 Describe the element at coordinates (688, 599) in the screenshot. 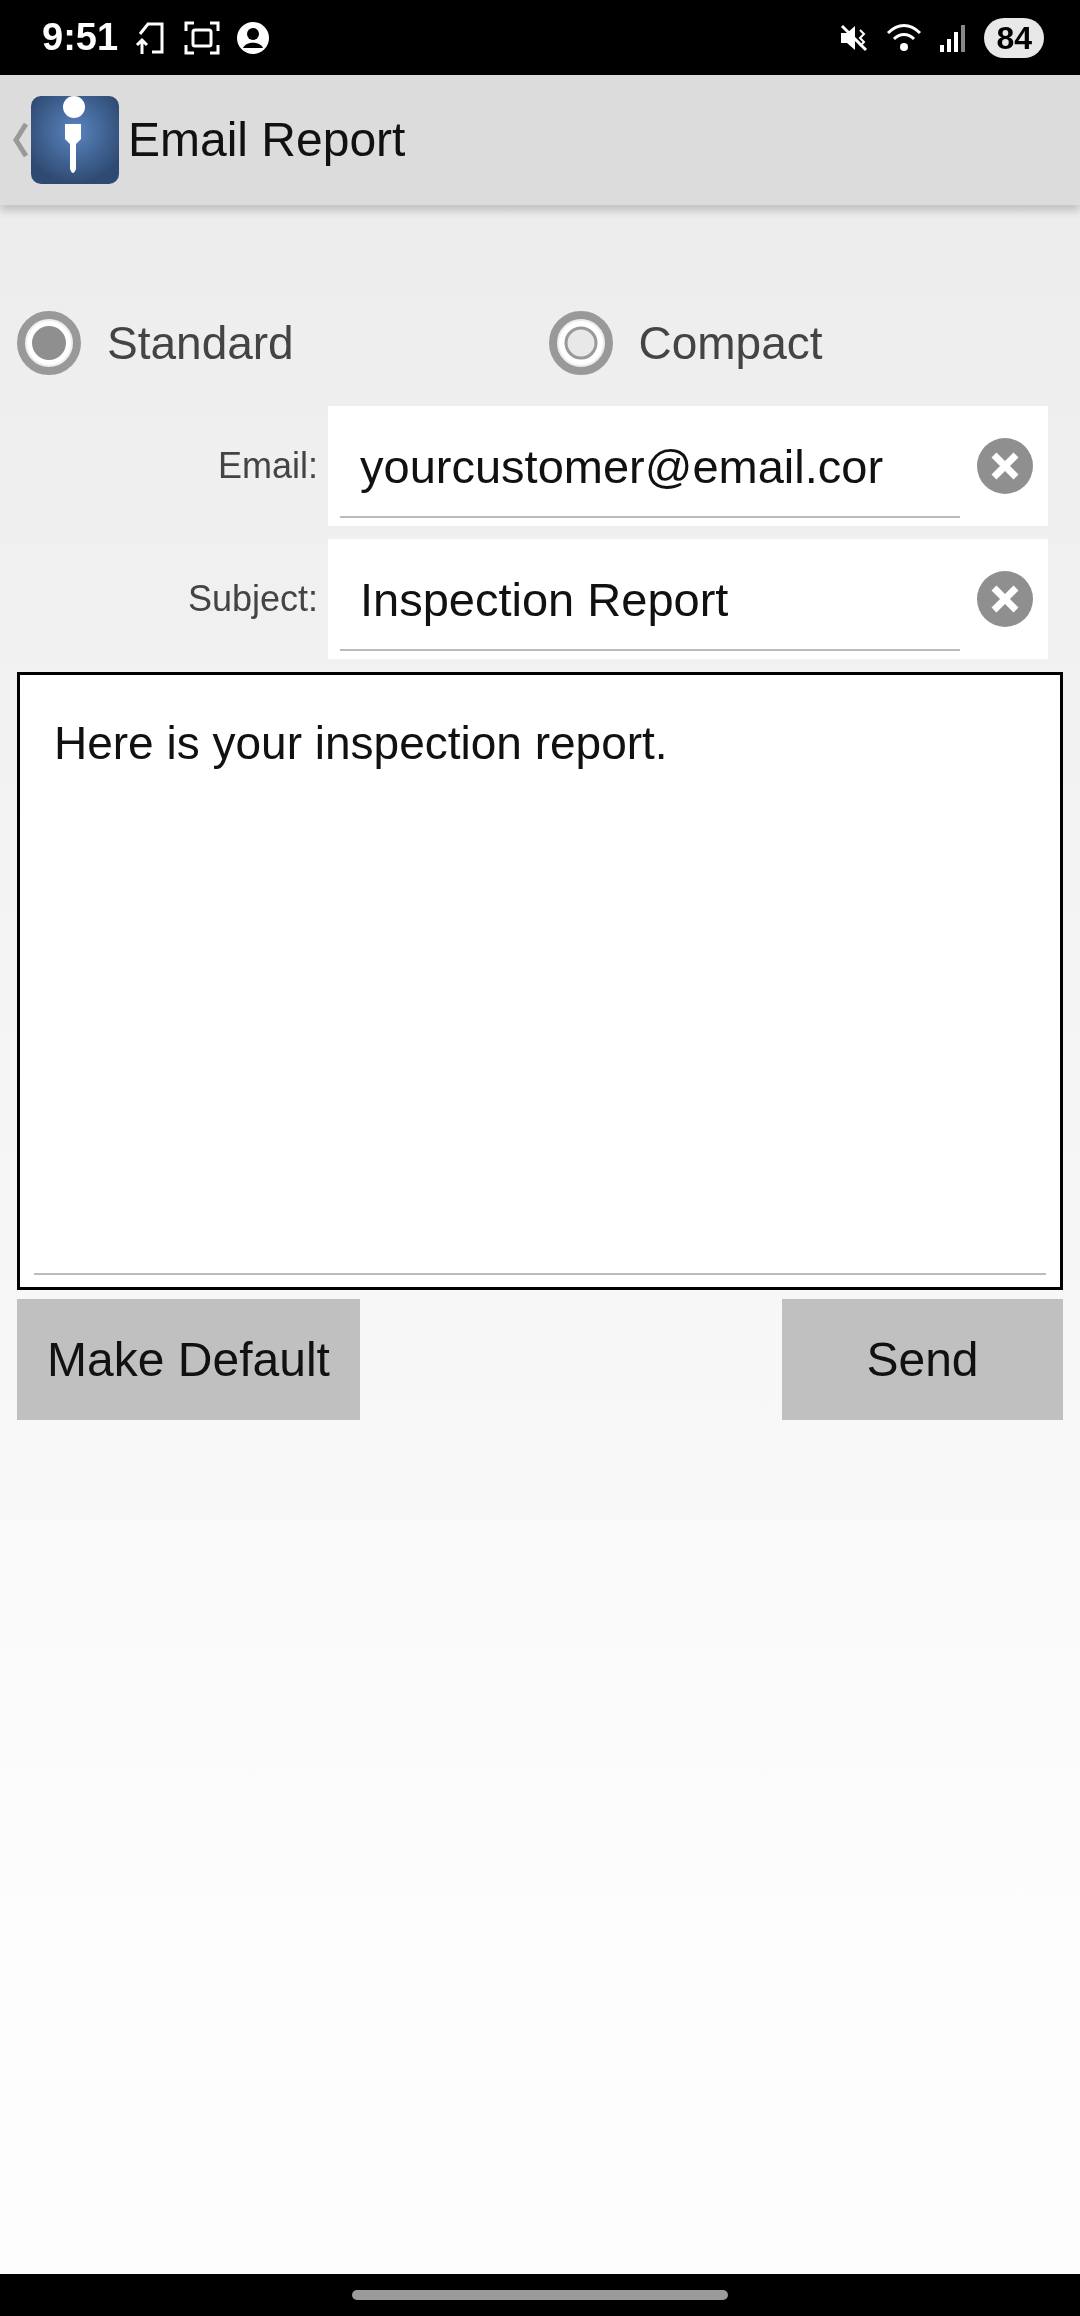

I see `input-field: Inspection Report` at that location.